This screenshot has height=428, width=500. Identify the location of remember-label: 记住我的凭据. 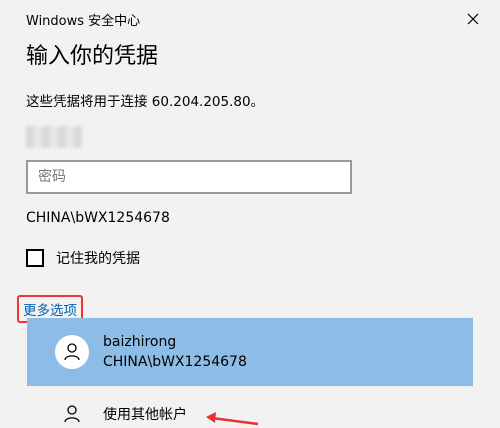
(98, 259).